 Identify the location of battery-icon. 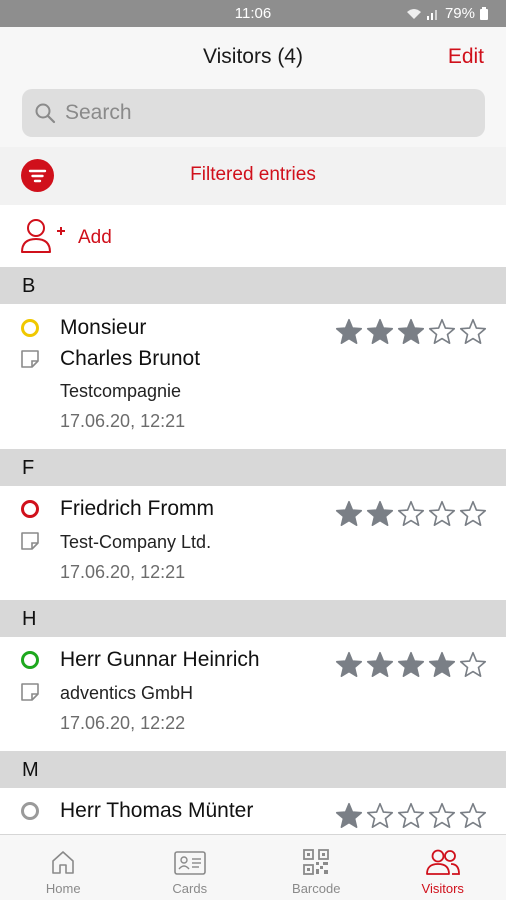
(484, 13).